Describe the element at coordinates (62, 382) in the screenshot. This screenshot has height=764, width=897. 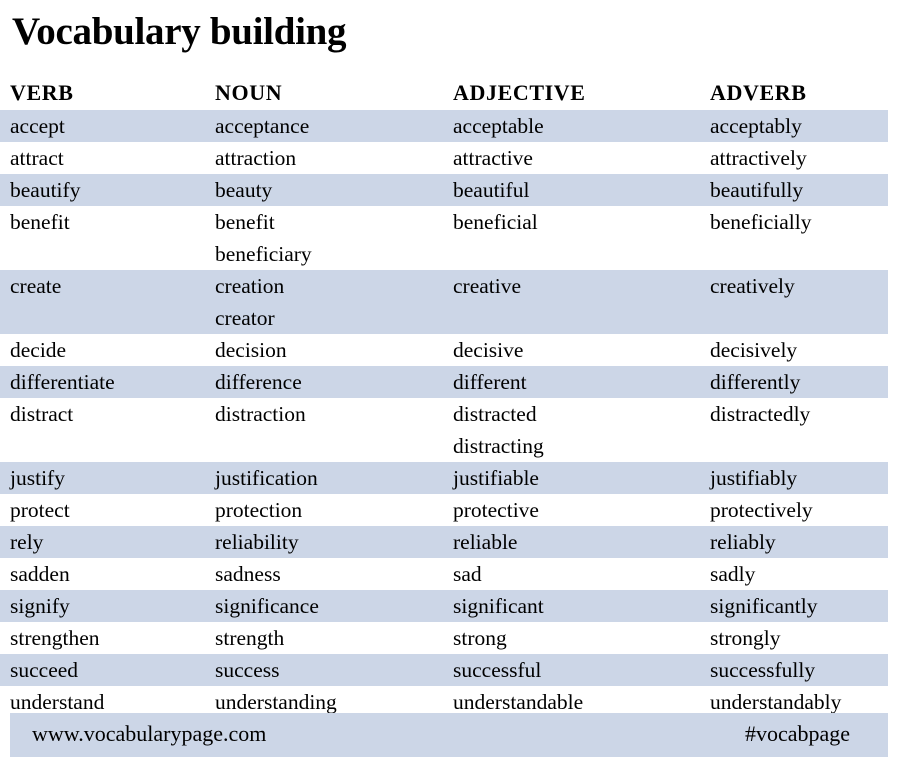
I see `cell-verb: differentiate` at that location.